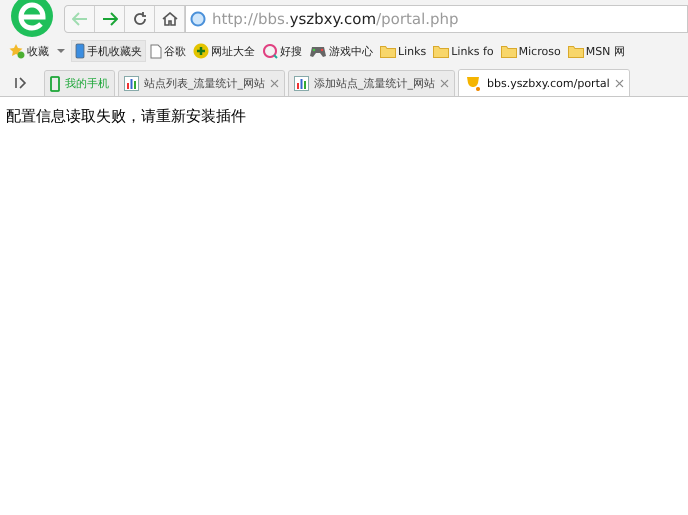 Image resolution: width=688 pixels, height=515 pixels. Describe the element at coordinates (596, 51) in the screenshot. I see `bookmark-item: MSN 网` at that location.